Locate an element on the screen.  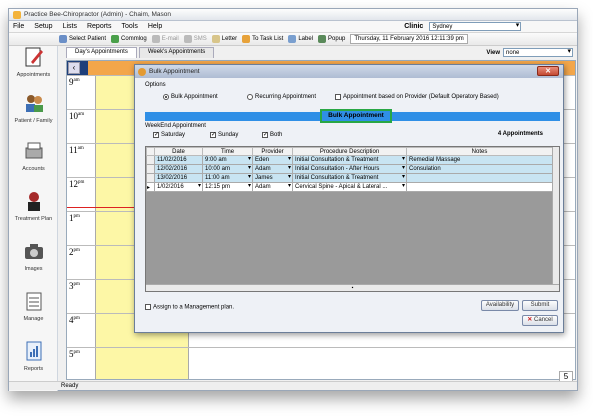
time-select: 11:00 am is located at coordinates (227, 178).